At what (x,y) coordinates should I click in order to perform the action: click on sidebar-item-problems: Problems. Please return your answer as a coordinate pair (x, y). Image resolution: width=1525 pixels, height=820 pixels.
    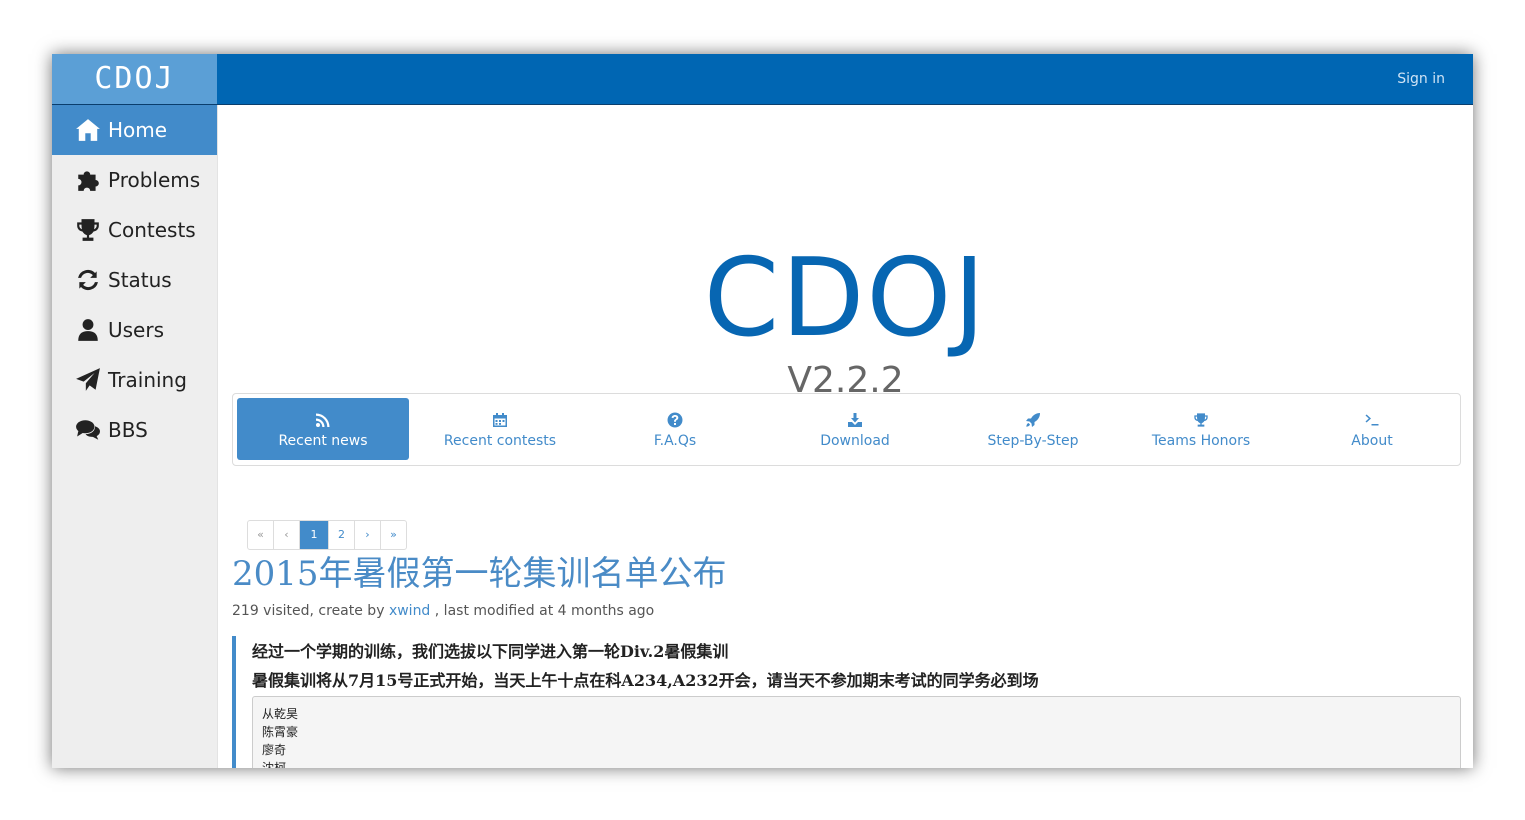
    Looking at the image, I should click on (134, 180).